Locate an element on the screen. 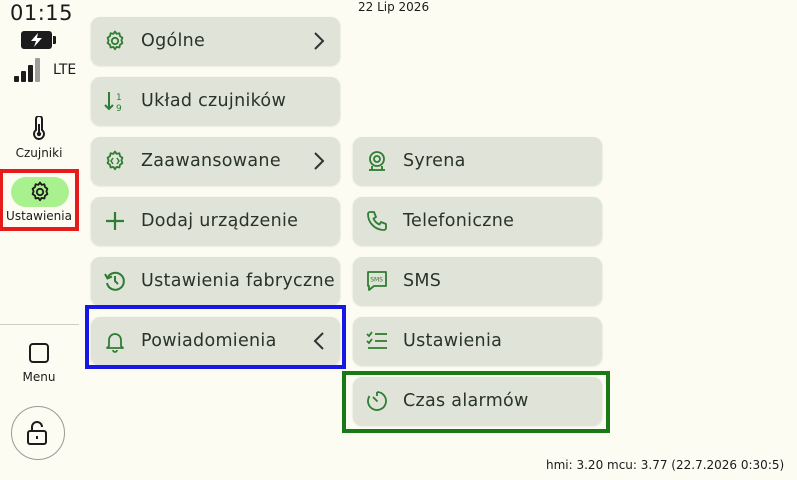  checklist-icon is located at coordinates (376, 340).